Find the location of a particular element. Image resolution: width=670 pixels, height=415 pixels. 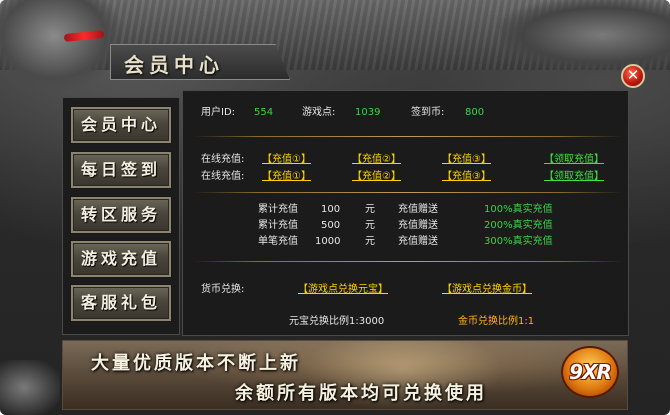

sidebar-nav: 会员中心 每日签到 转区服务 游戏充值 客服礼包 is located at coordinates (121, 216).